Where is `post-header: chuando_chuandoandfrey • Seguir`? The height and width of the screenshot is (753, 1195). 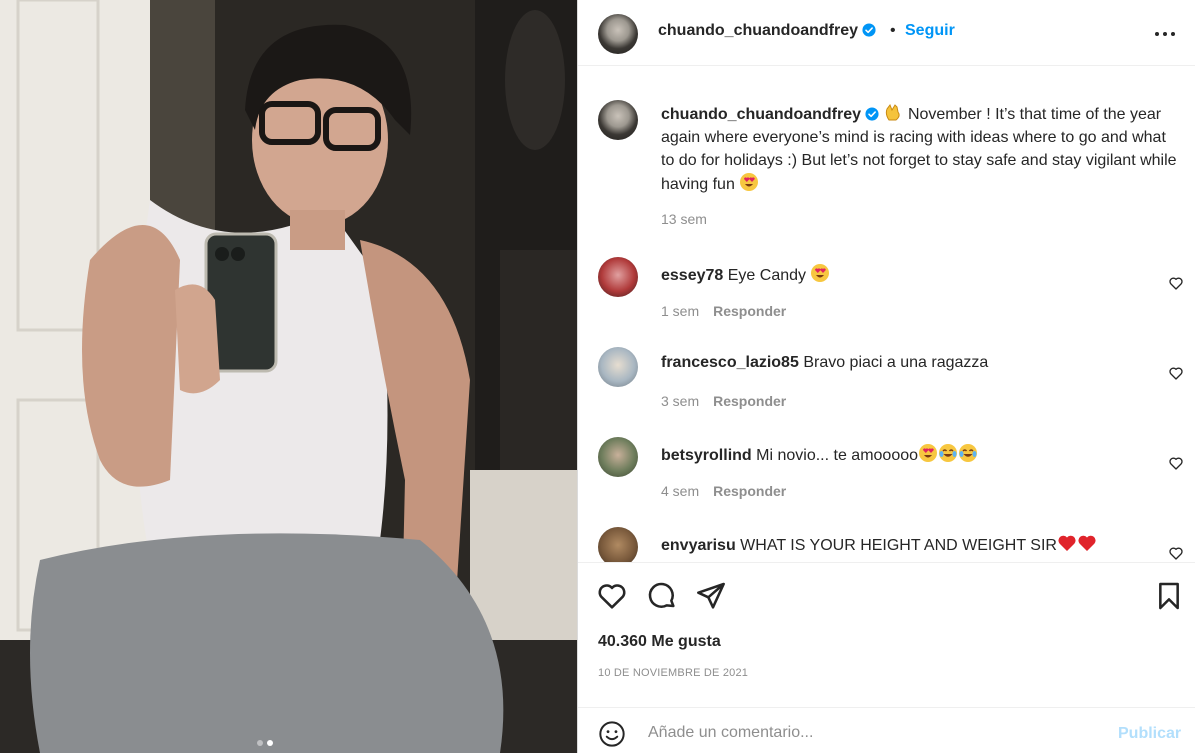
post-header: chuando_chuandoandfrey • Seguir is located at coordinates (886, 33).